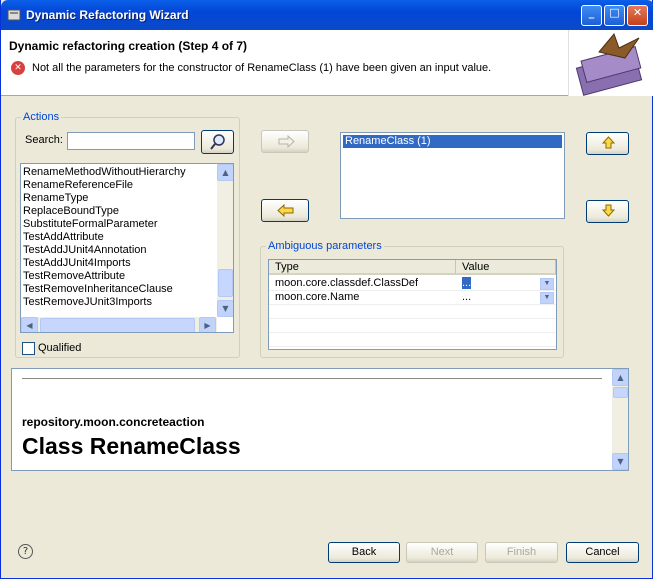  What do you see at coordinates (312, 378) in the screenshot?
I see `doc-divider` at bounding box center [312, 378].